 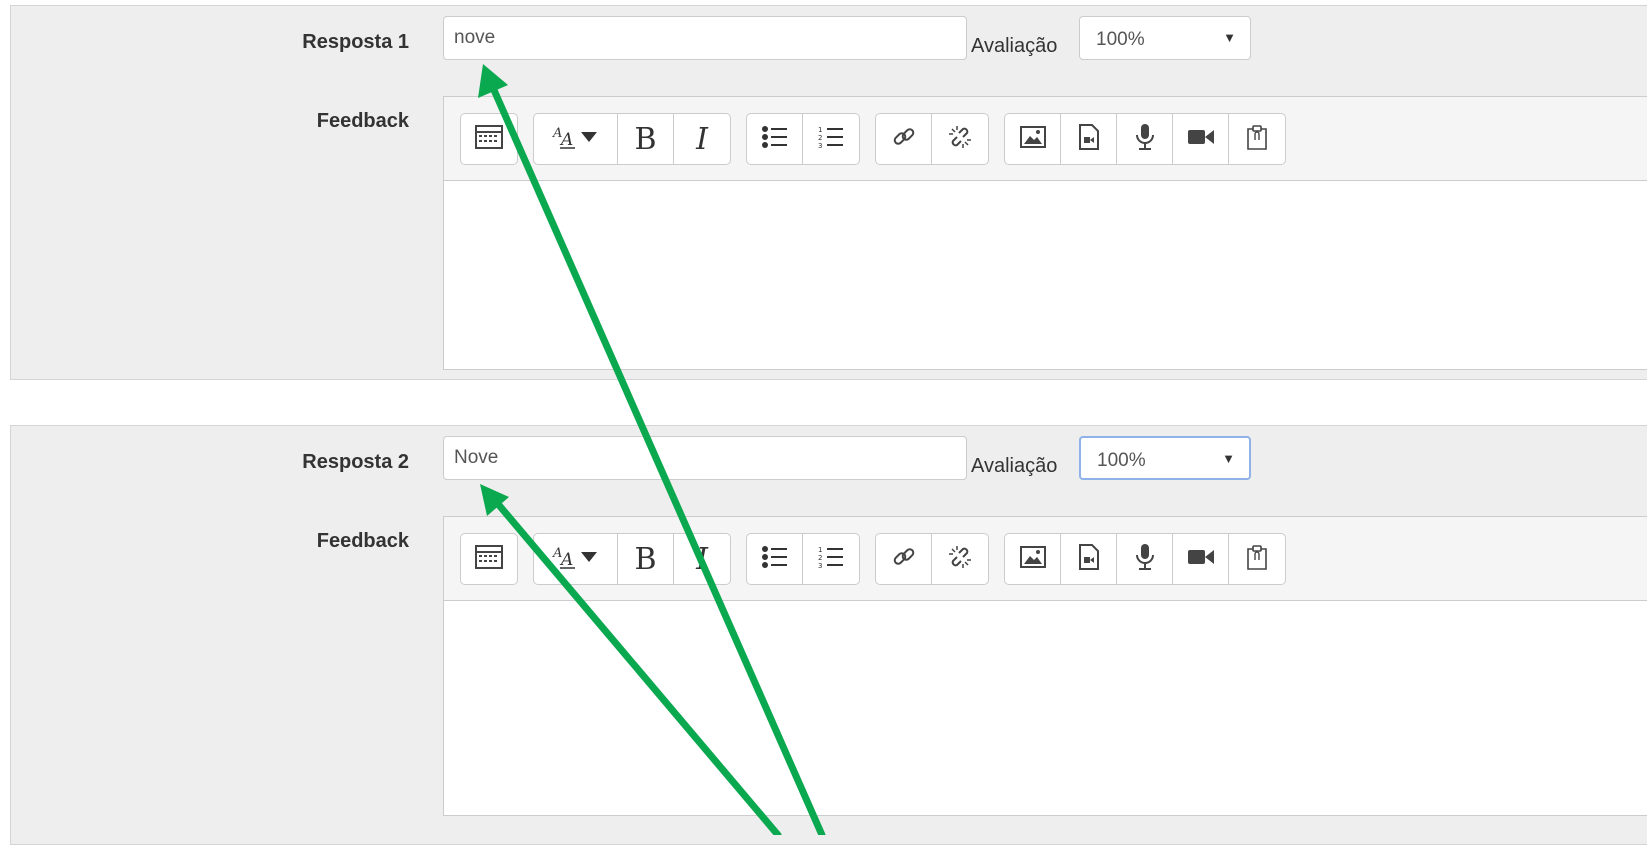 What do you see at coordinates (355, 42) in the screenshot?
I see `answer-label: Resposta 1` at bounding box center [355, 42].